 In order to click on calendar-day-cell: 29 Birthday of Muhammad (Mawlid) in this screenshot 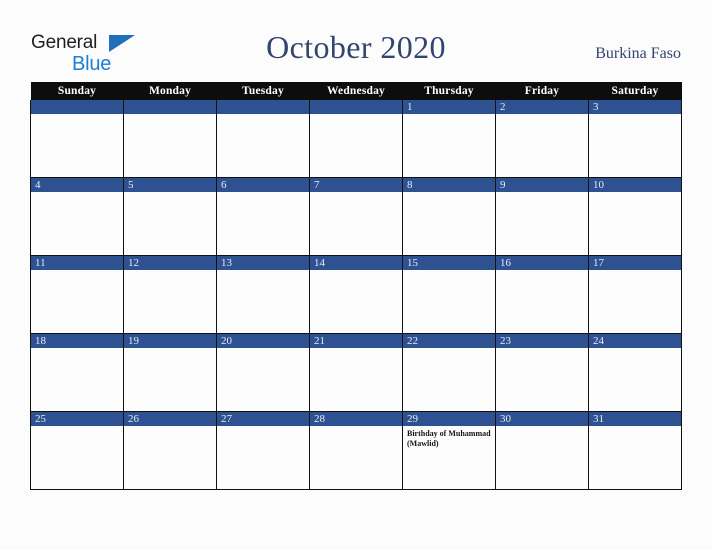, I will do `click(449, 450)`.